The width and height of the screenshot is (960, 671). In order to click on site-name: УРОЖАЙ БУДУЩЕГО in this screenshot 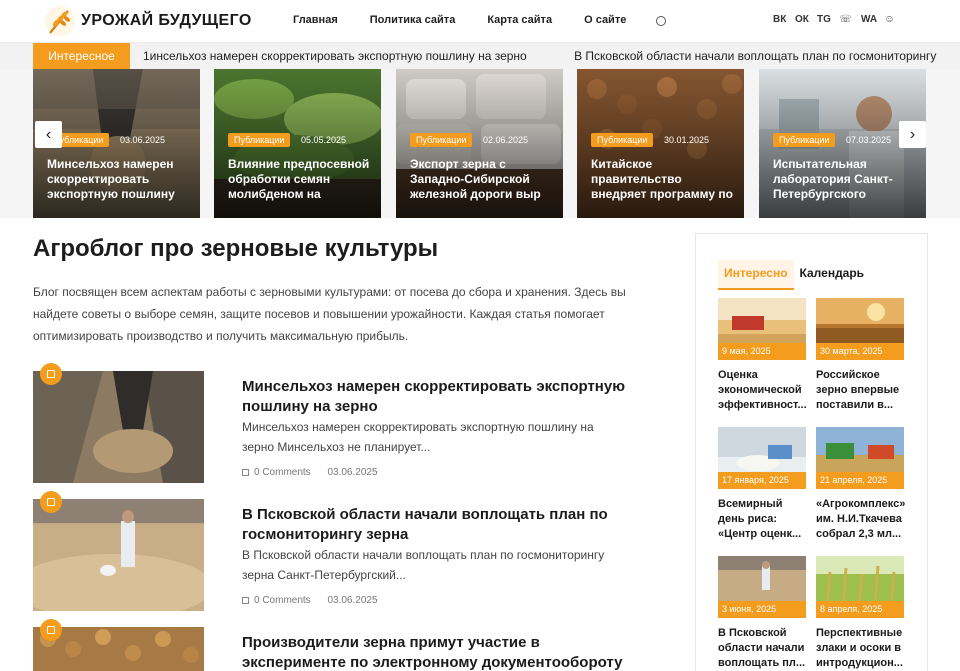, I will do `click(166, 20)`.